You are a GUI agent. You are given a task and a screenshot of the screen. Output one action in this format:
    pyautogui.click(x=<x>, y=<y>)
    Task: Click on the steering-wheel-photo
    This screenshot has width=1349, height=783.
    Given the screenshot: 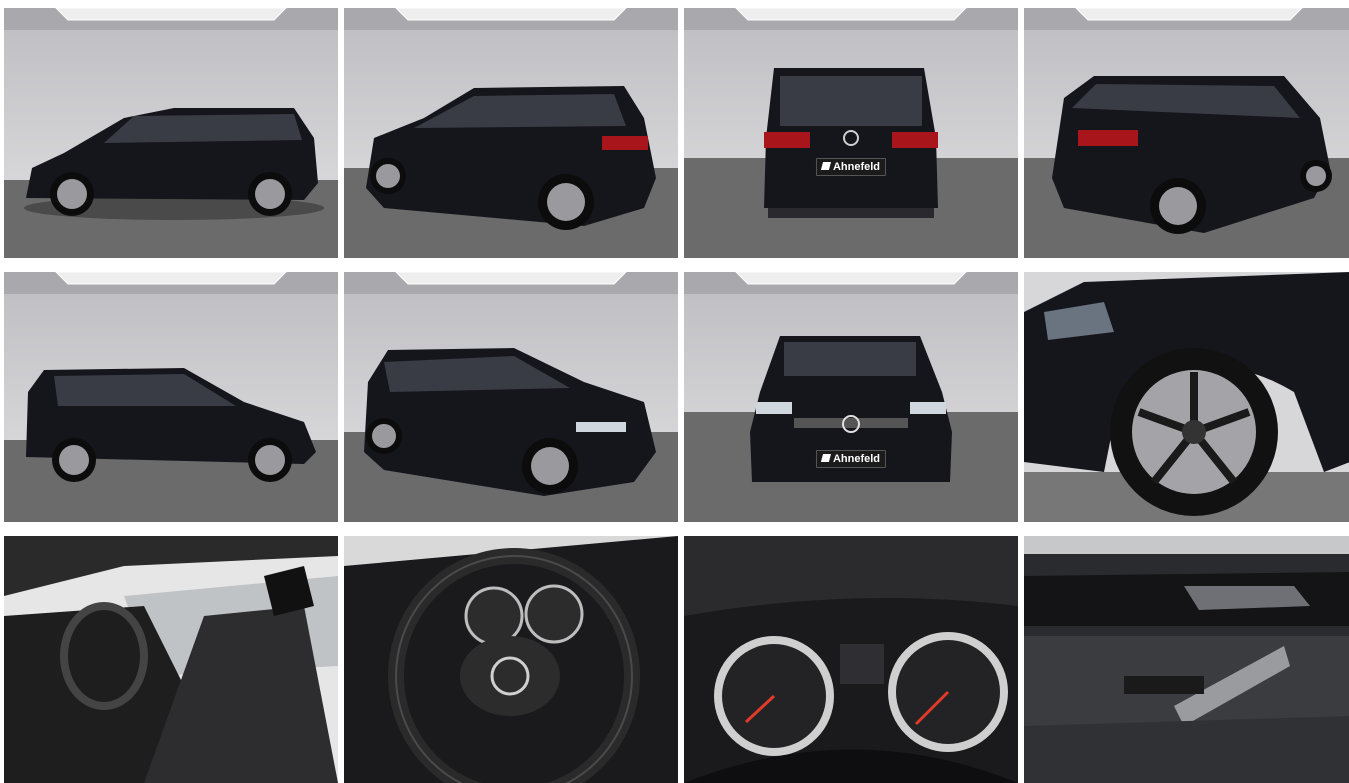 What is the action you would take?
    pyautogui.click(x=511, y=659)
    